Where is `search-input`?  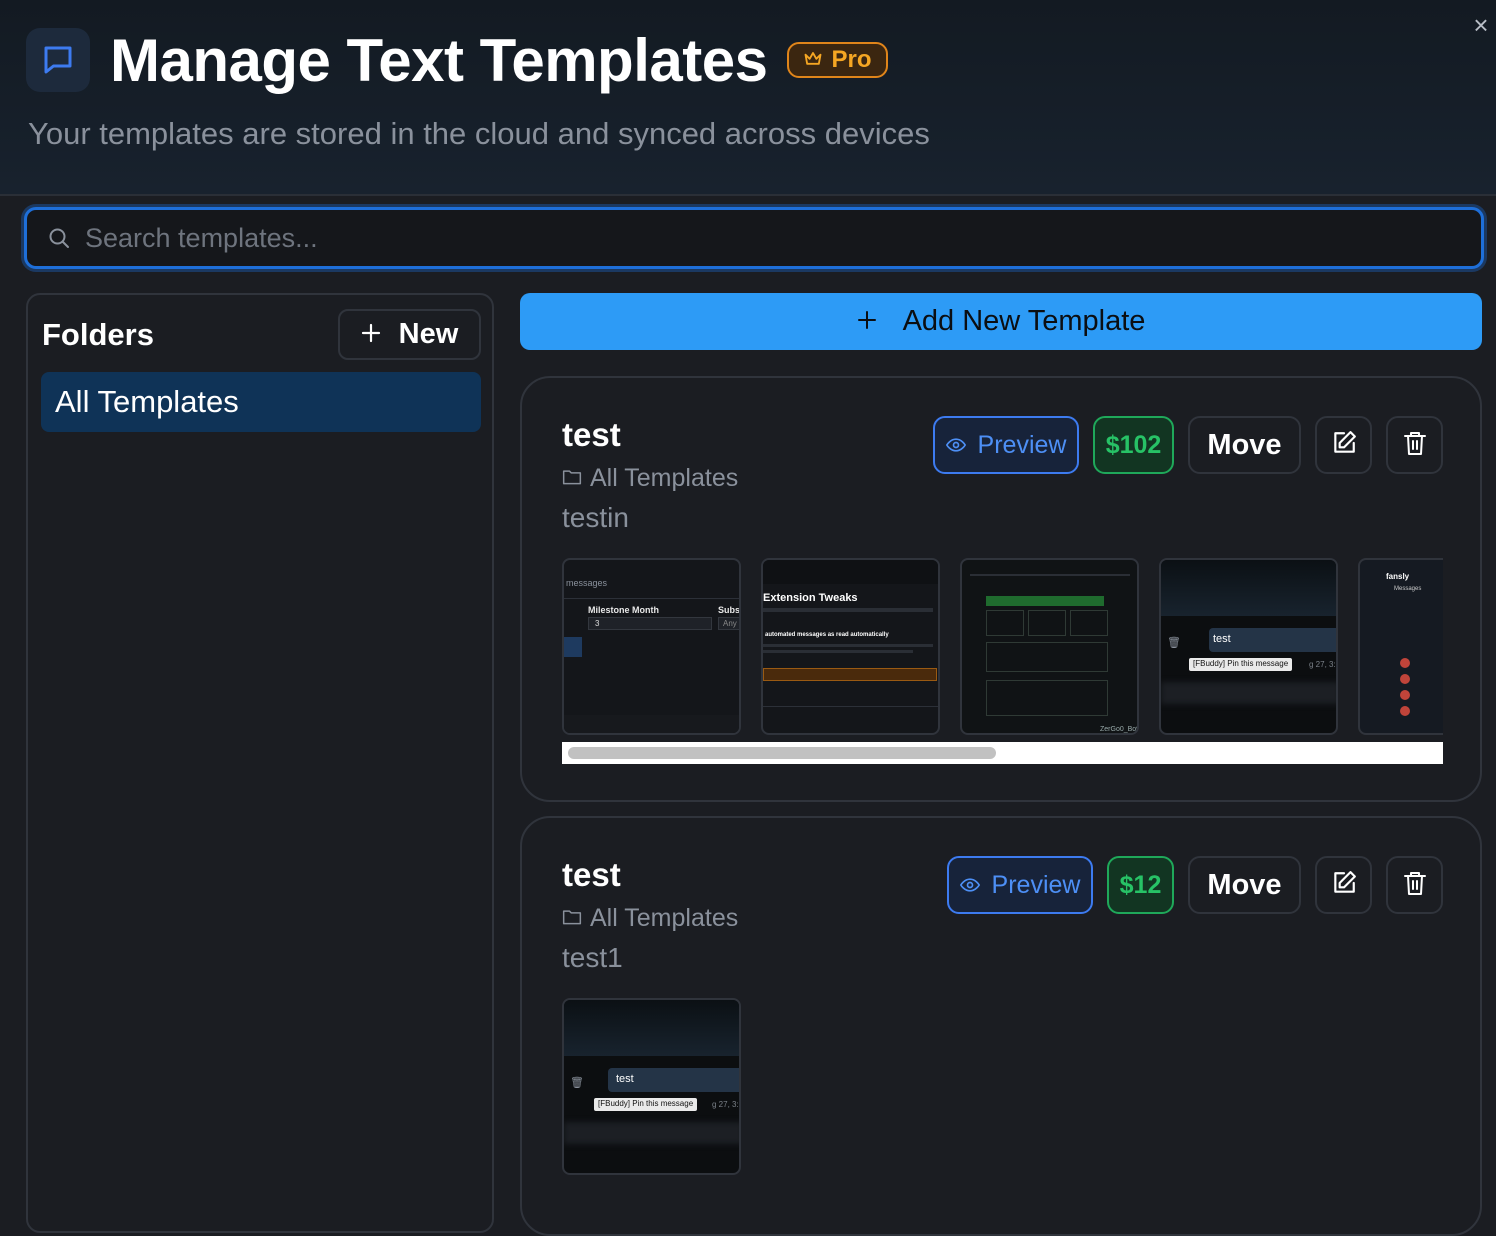
search-input is located at coordinates (775, 238).